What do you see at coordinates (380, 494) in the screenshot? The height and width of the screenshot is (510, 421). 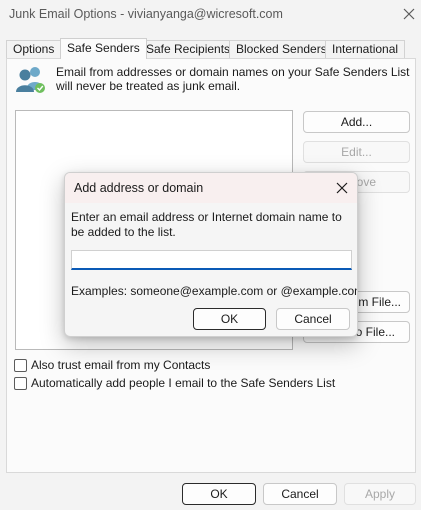 I see `apply-button: Apply` at bounding box center [380, 494].